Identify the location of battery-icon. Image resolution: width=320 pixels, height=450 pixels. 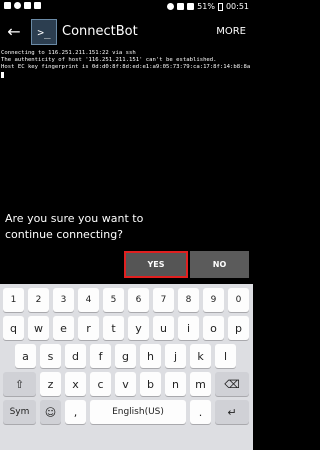
(220, 6).